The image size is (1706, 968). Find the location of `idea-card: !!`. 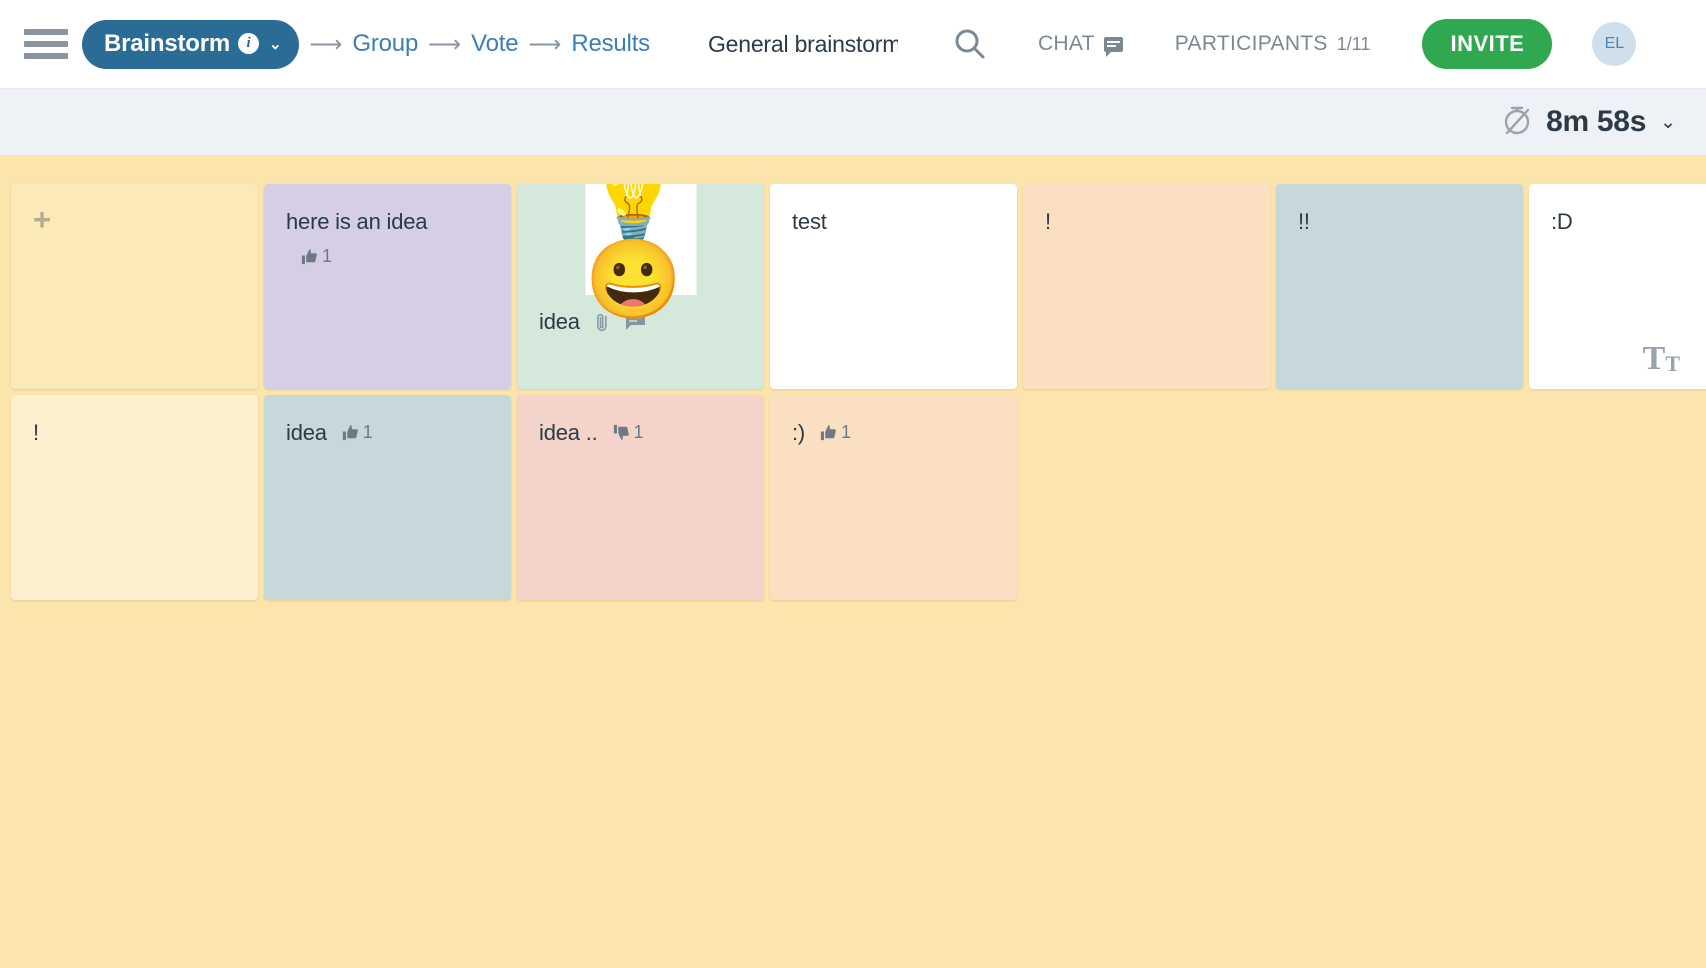

idea-card: !! is located at coordinates (1399, 286).